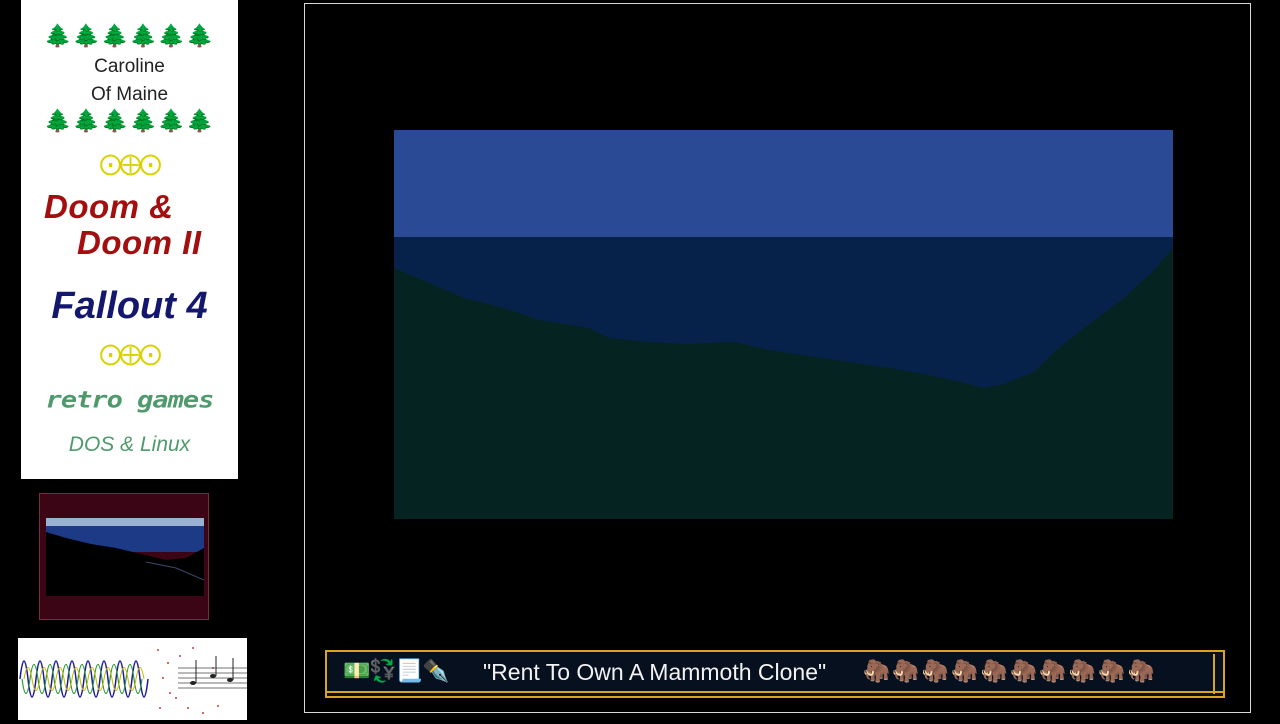 The width and height of the screenshot is (1280, 724). I want to click on audio-waveform-graphic, so click(132, 679).